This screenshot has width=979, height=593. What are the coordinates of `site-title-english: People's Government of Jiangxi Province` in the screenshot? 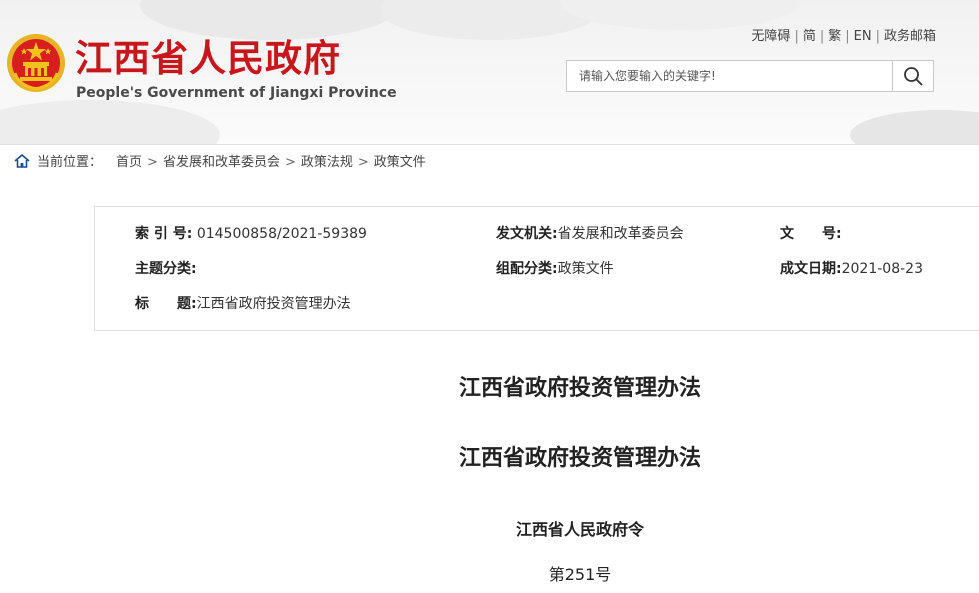 It's located at (236, 93).